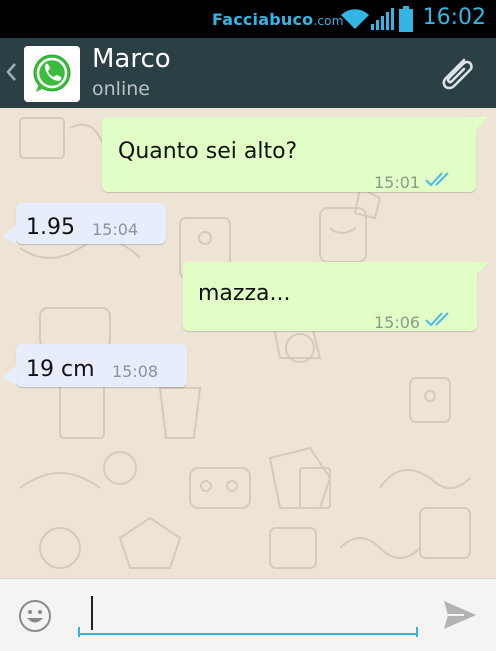  I want to click on paperclip-icon, so click(456, 74).